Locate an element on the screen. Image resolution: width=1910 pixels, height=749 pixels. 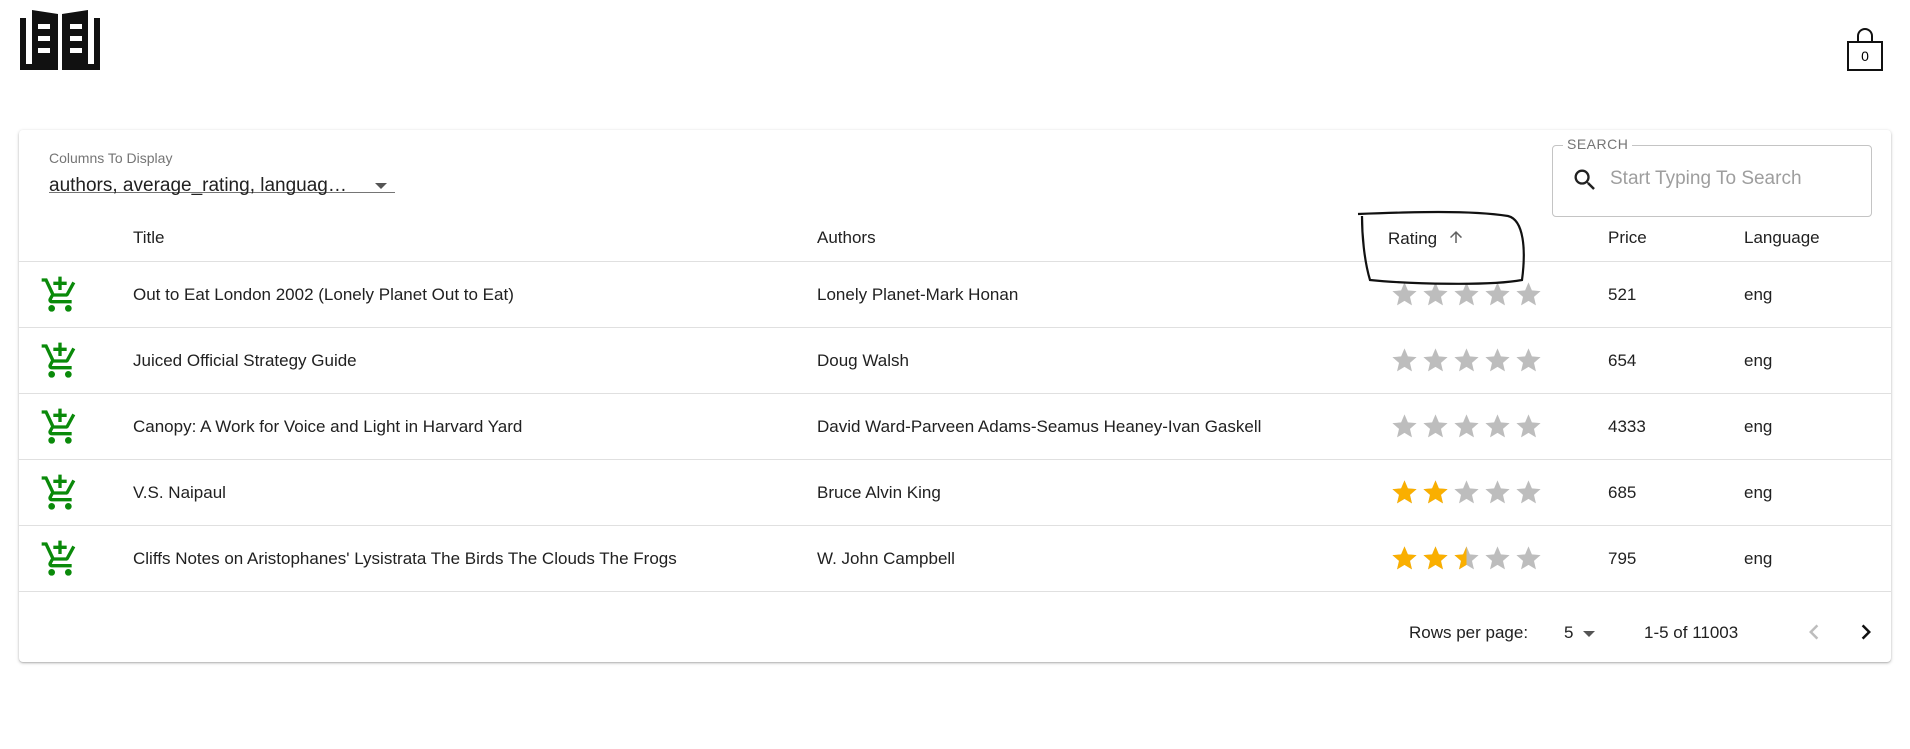
search-label: SEARCH is located at coordinates (1598, 144).